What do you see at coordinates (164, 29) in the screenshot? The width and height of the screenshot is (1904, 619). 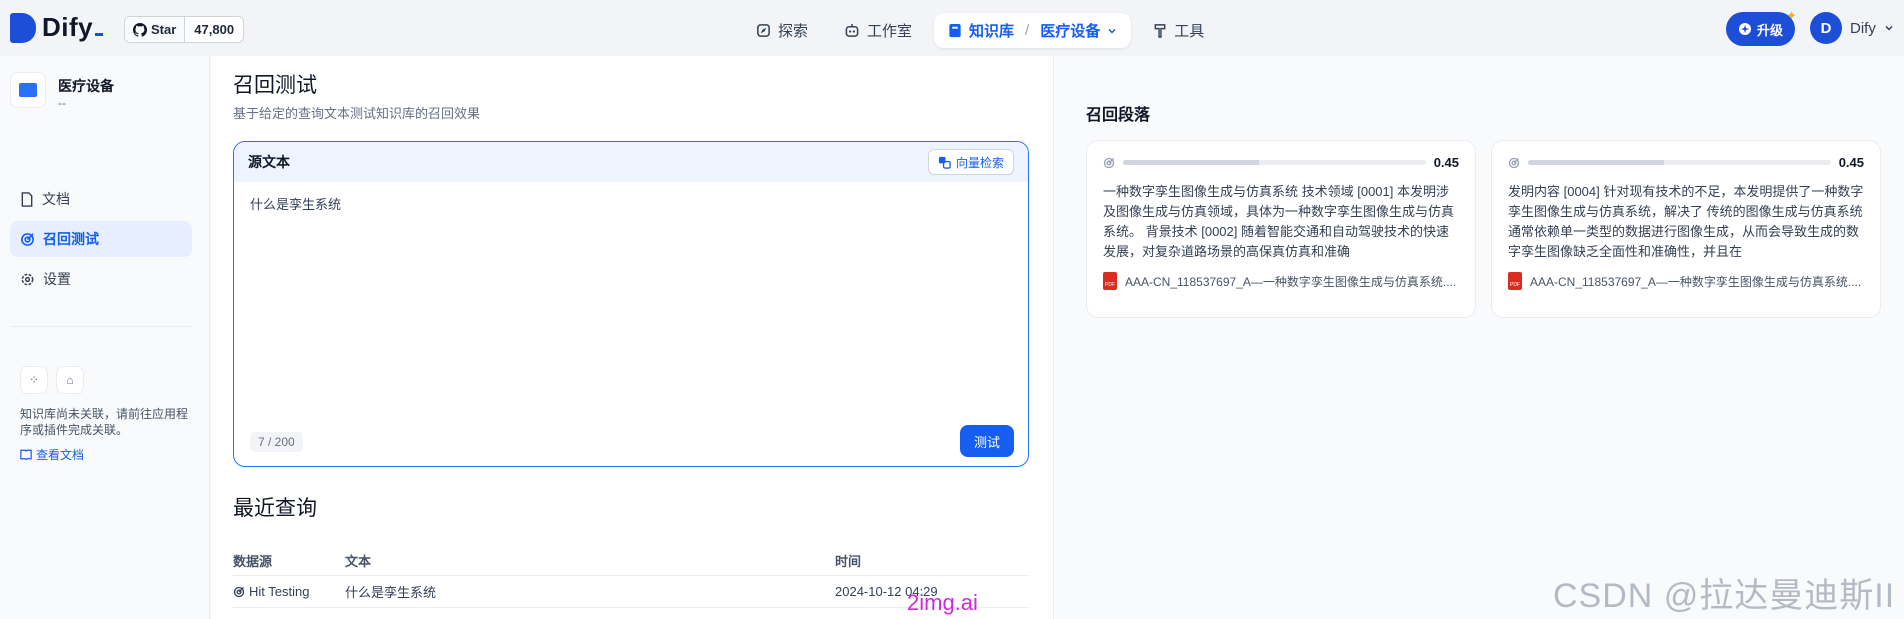 I see `github-star-label: Star` at bounding box center [164, 29].